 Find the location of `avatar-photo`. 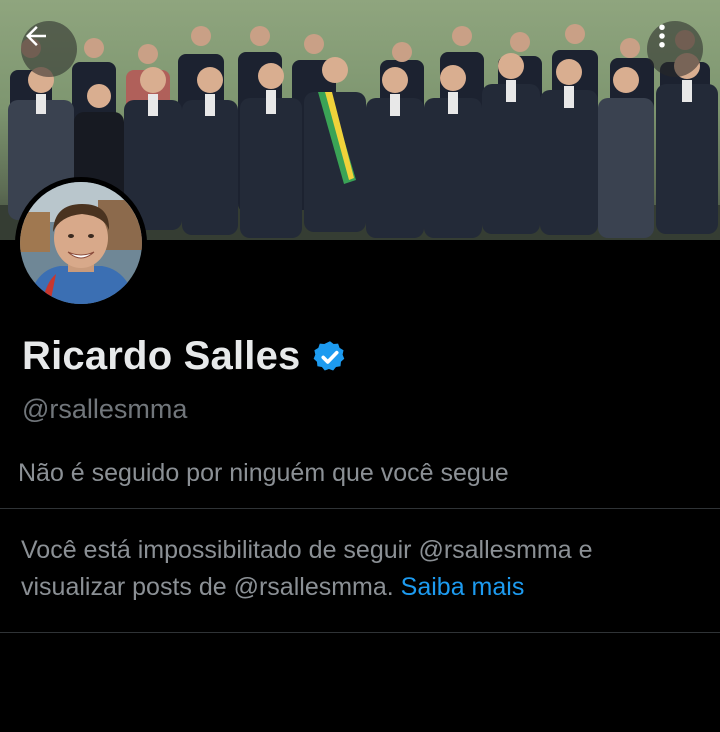

avatar-photo is located at coordinates (81, 243).